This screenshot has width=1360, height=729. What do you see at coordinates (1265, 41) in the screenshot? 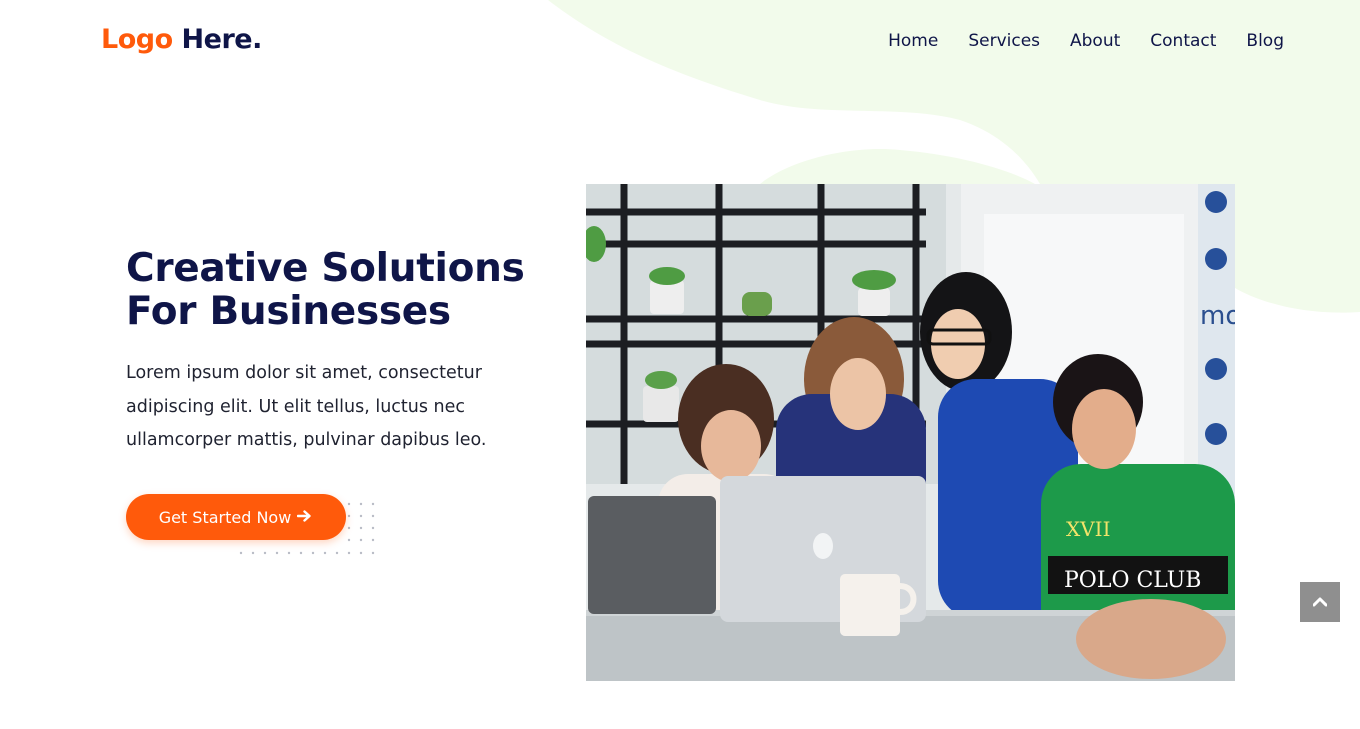
I see `nav-item-blog: Blog` at bounding box center [1265, 41].